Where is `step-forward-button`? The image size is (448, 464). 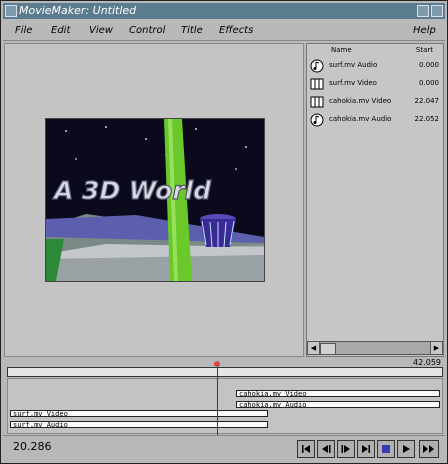
step-forward-button is located at coordinates (346, 449).